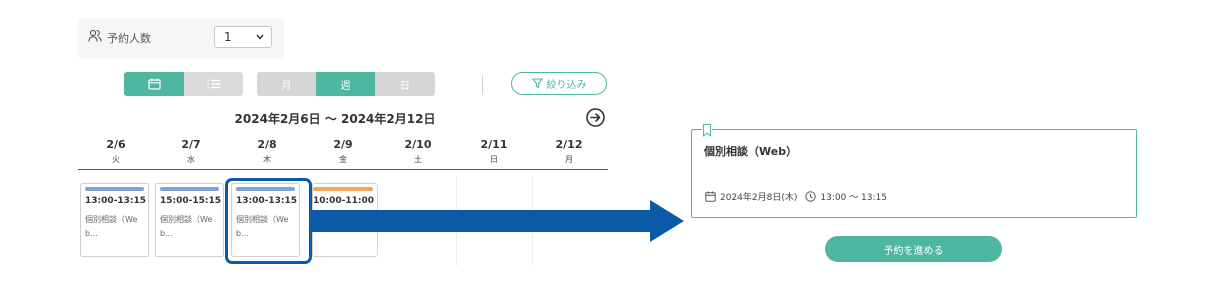 The image size is (1220, 300). I want to click on party-size-label: 予約人数, so click(129, 38).